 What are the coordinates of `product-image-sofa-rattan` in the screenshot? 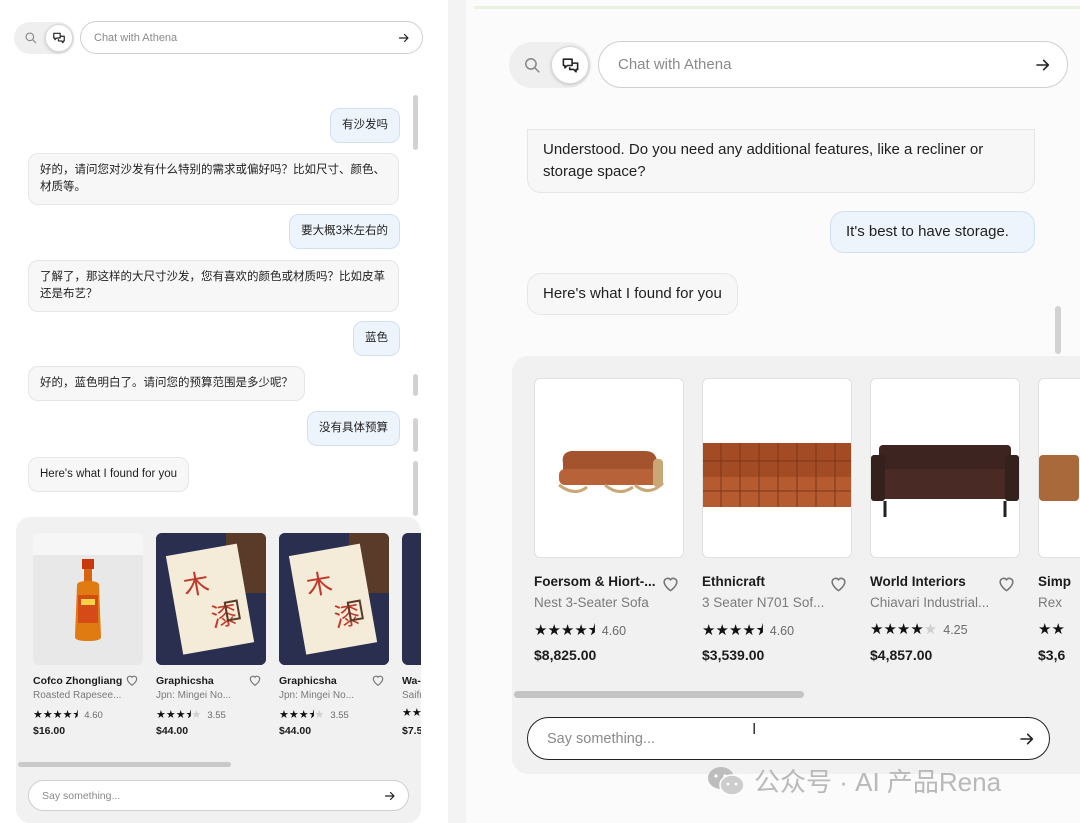 It's located at (609, 468).